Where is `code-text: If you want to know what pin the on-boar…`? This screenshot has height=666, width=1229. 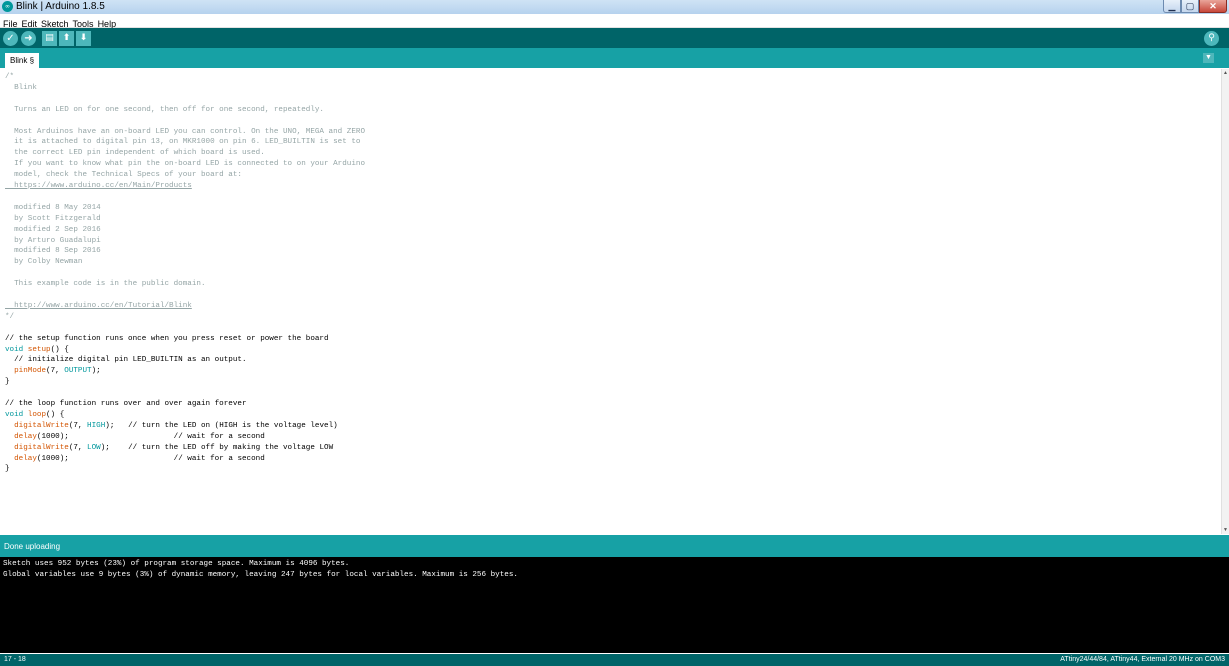 code-text: If you want to know what pin the on-boar… is located at coordinates (185, 164).